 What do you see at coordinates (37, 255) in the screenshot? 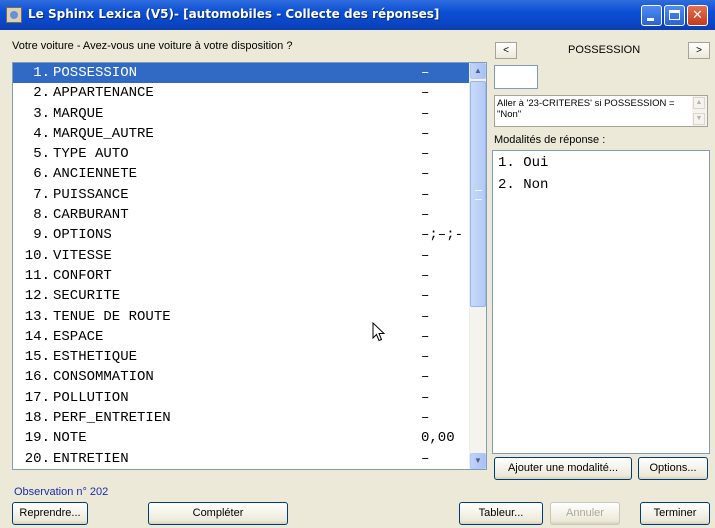
I see `question-number: 10.` at bounding box center [37, 255].